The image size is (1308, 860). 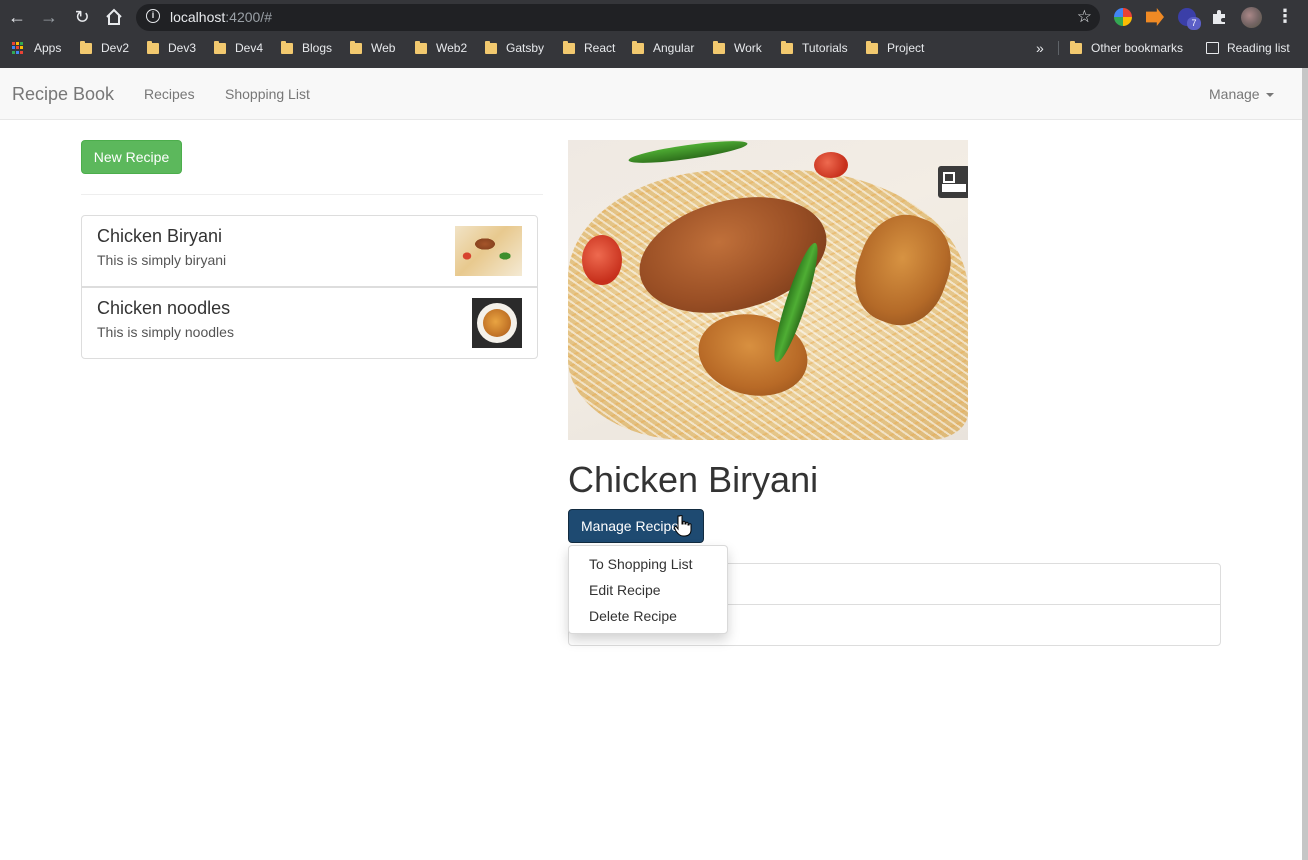 I want to click on extension-arrow-icon, so click(x=1155, y=17).